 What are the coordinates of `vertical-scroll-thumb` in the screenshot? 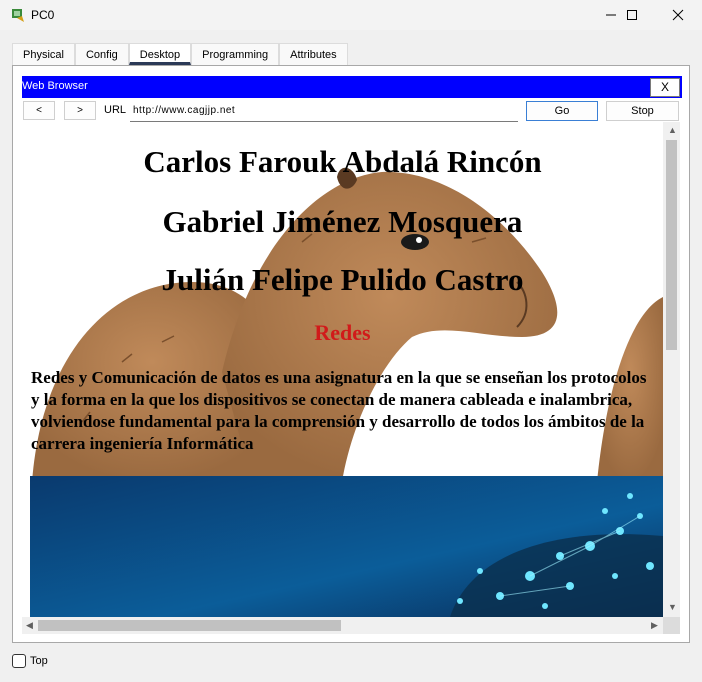 It's located at (671, 245).